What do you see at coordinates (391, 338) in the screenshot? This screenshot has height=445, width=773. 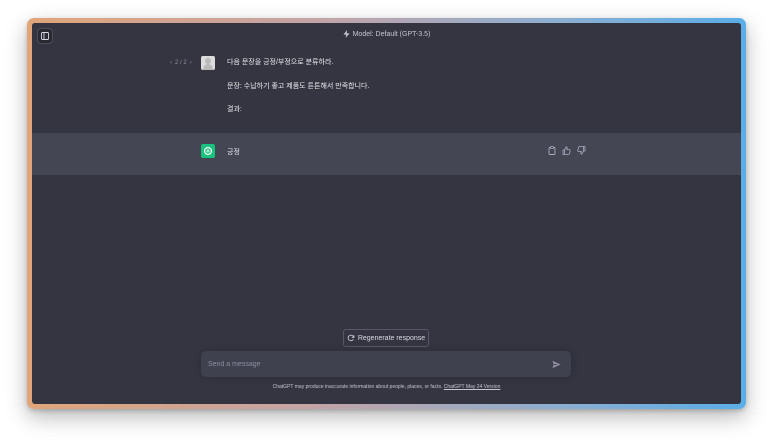 I see `regenerate-label: Regenerate response` at bounding box center [391, 338].